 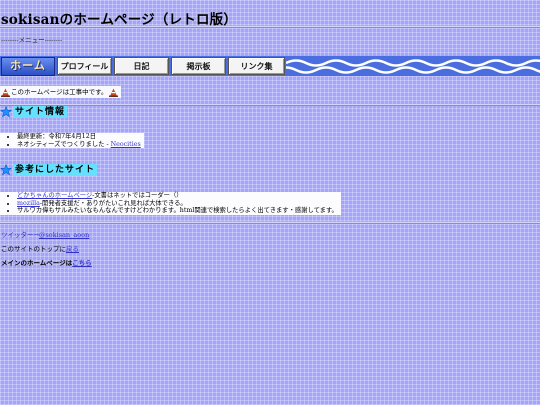 What do you see at coordinates (177, 204) in the screenshot?
I see `list-item: mozilla-開発者支援だ・ありがたいこれ見れば大体できる。` at bounding box center [177, 204].